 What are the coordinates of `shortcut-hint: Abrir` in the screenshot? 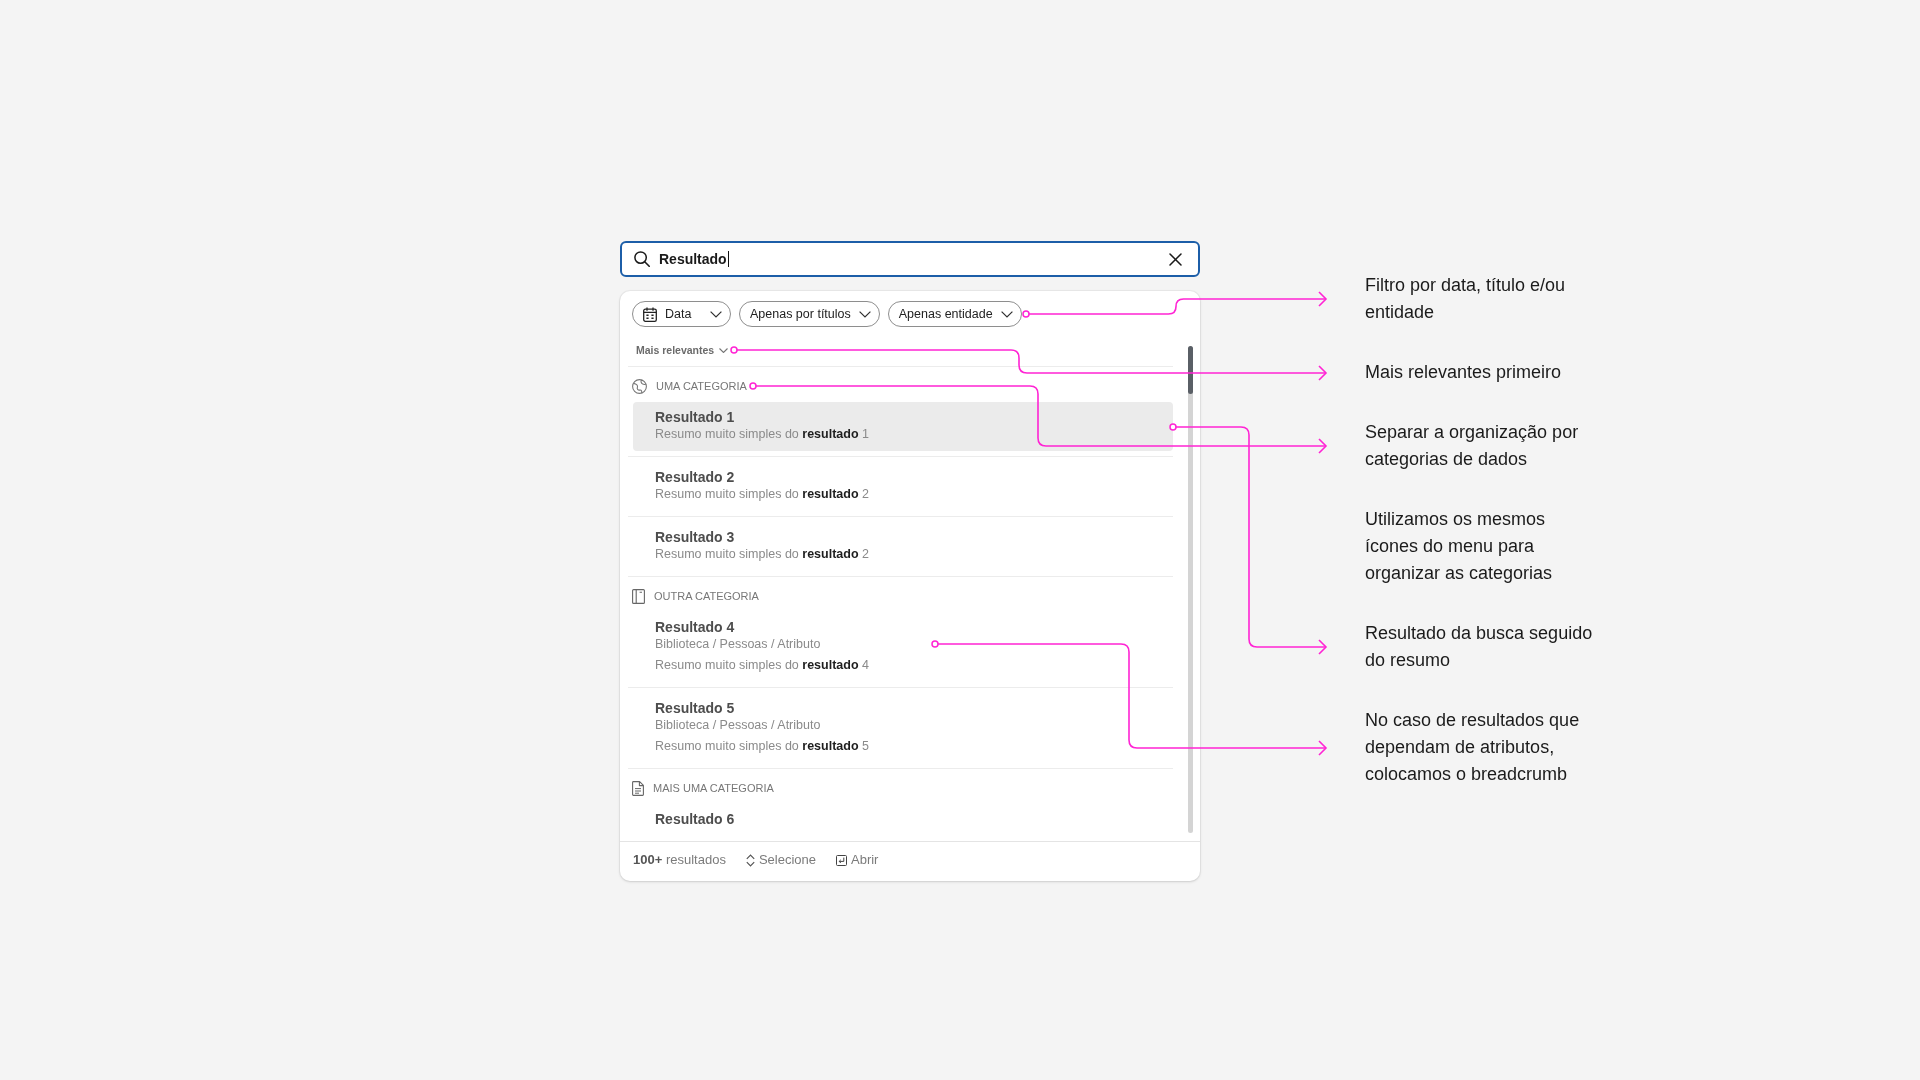 It's located at (865, 860).